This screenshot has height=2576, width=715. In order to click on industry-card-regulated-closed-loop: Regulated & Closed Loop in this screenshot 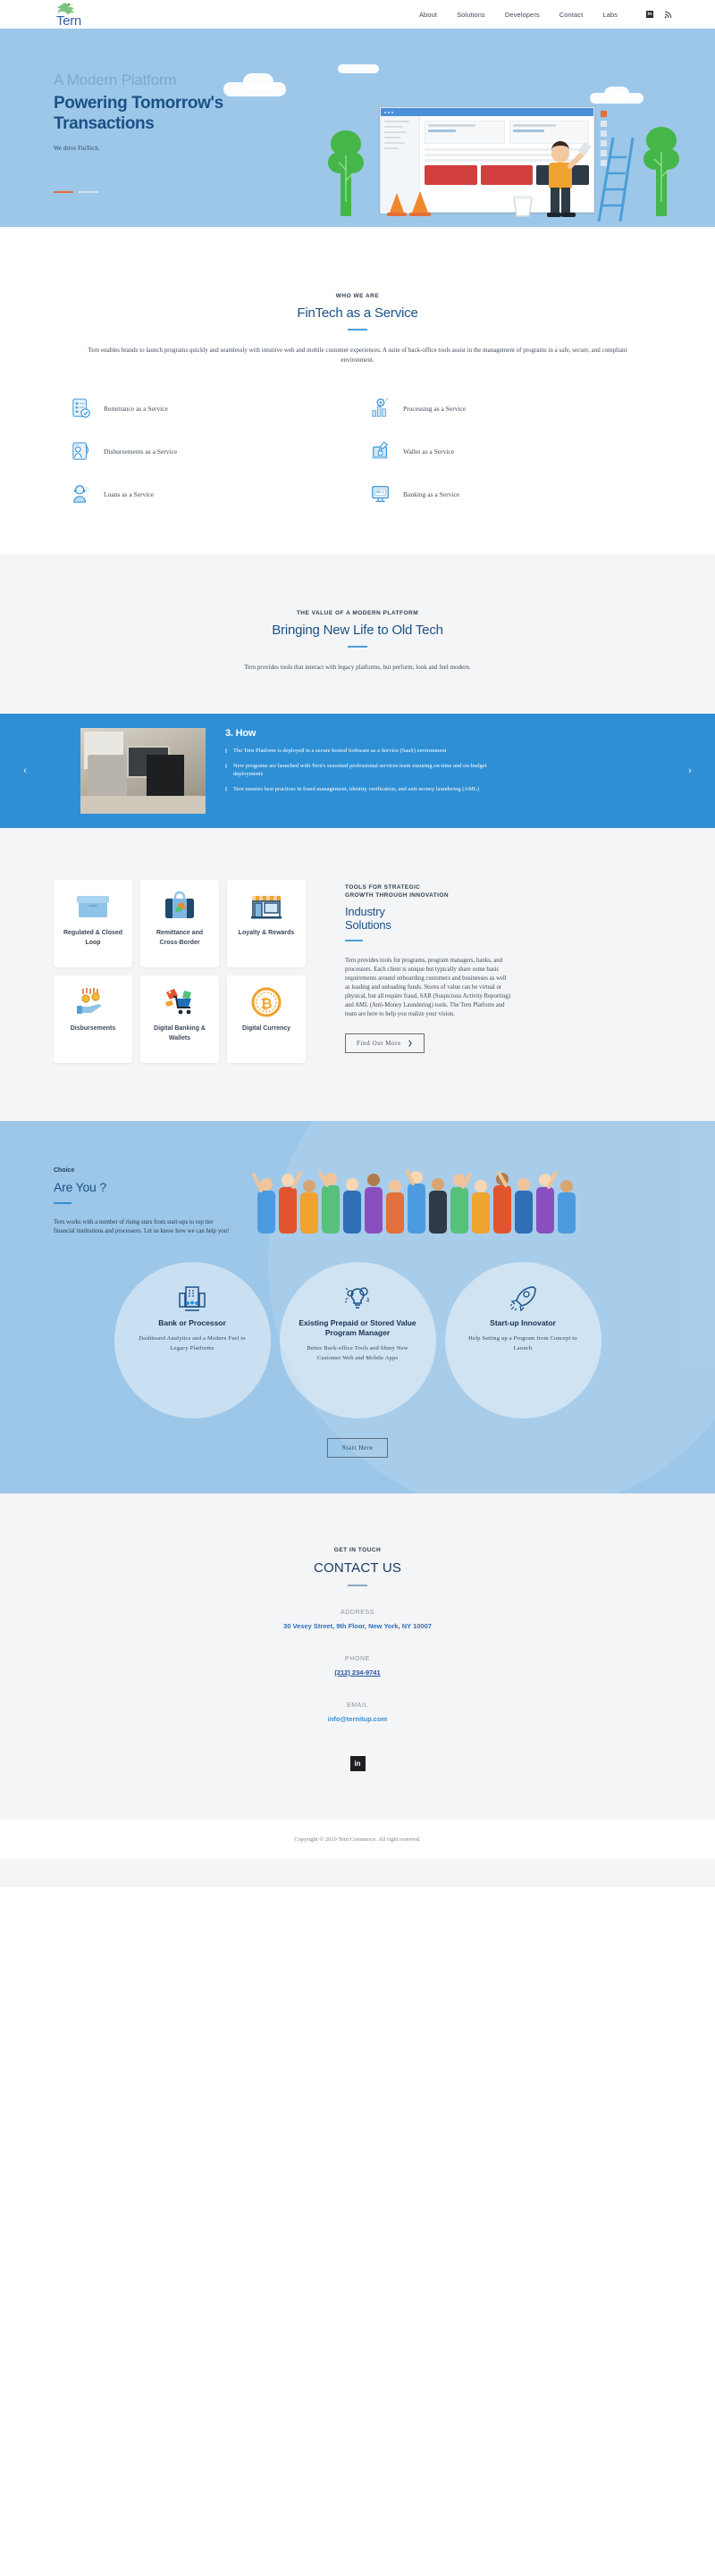, I will do `click(93, 924)`.